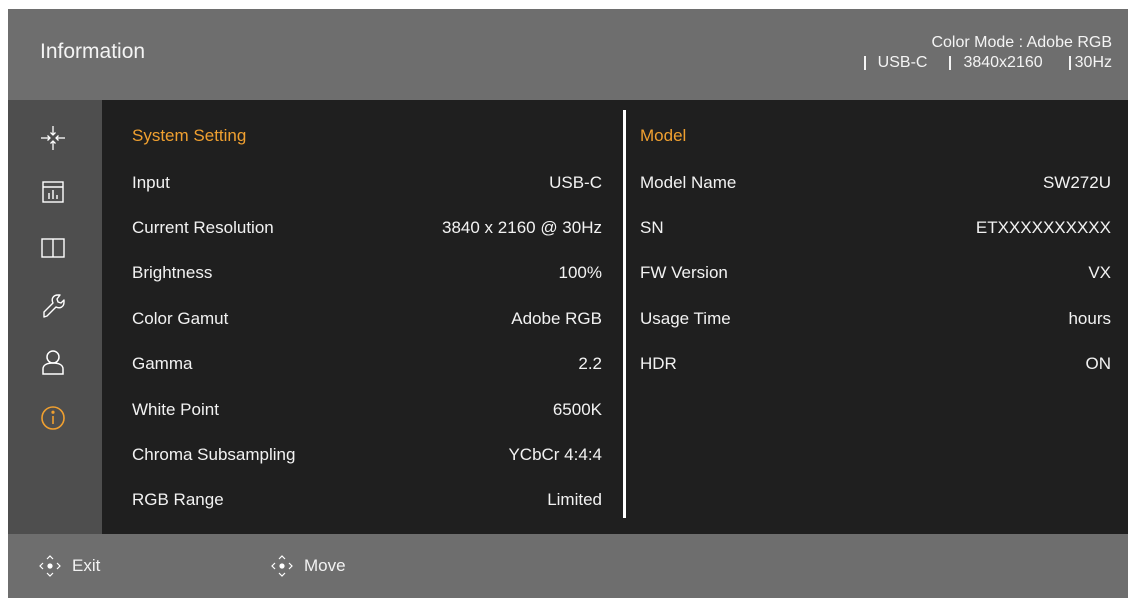  Describe the element at coordinates (658, 363) in the screenshot. I see `row-label: HDR` at that location.